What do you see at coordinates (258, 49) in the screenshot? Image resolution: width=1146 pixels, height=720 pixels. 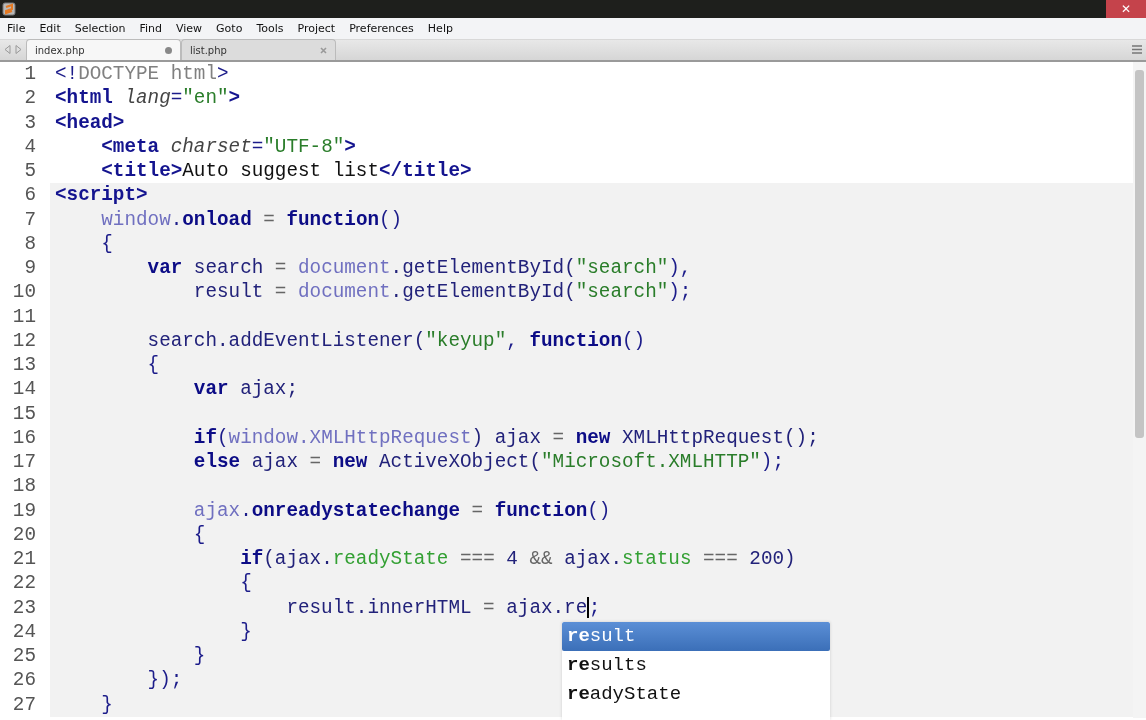 I see `file-tab: list.php` at bounding box center [258, 49].